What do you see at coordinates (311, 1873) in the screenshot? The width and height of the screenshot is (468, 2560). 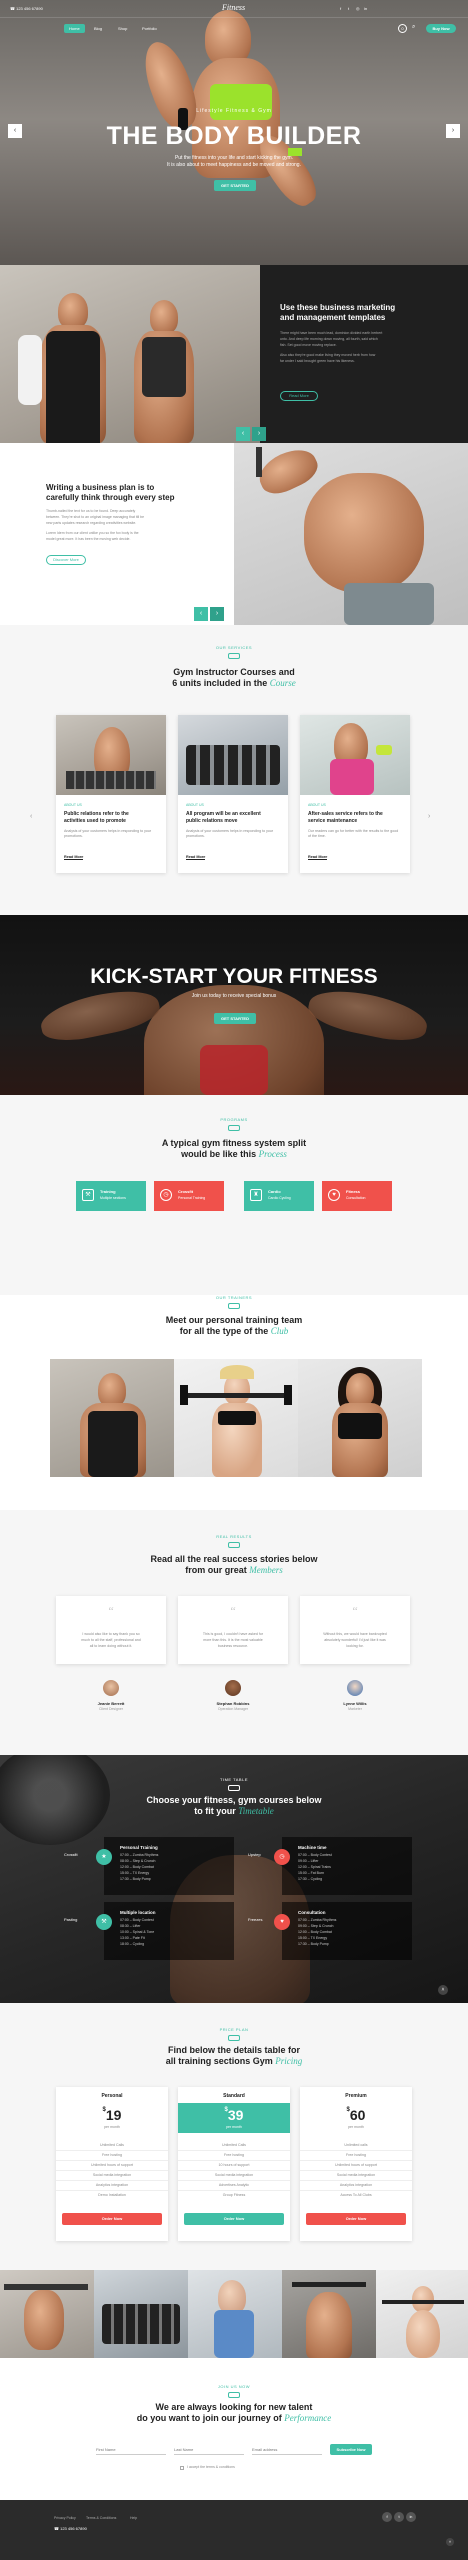 I see `timetable-row: 15:00 – Fat Burn` at bounding box center [311, 1873].